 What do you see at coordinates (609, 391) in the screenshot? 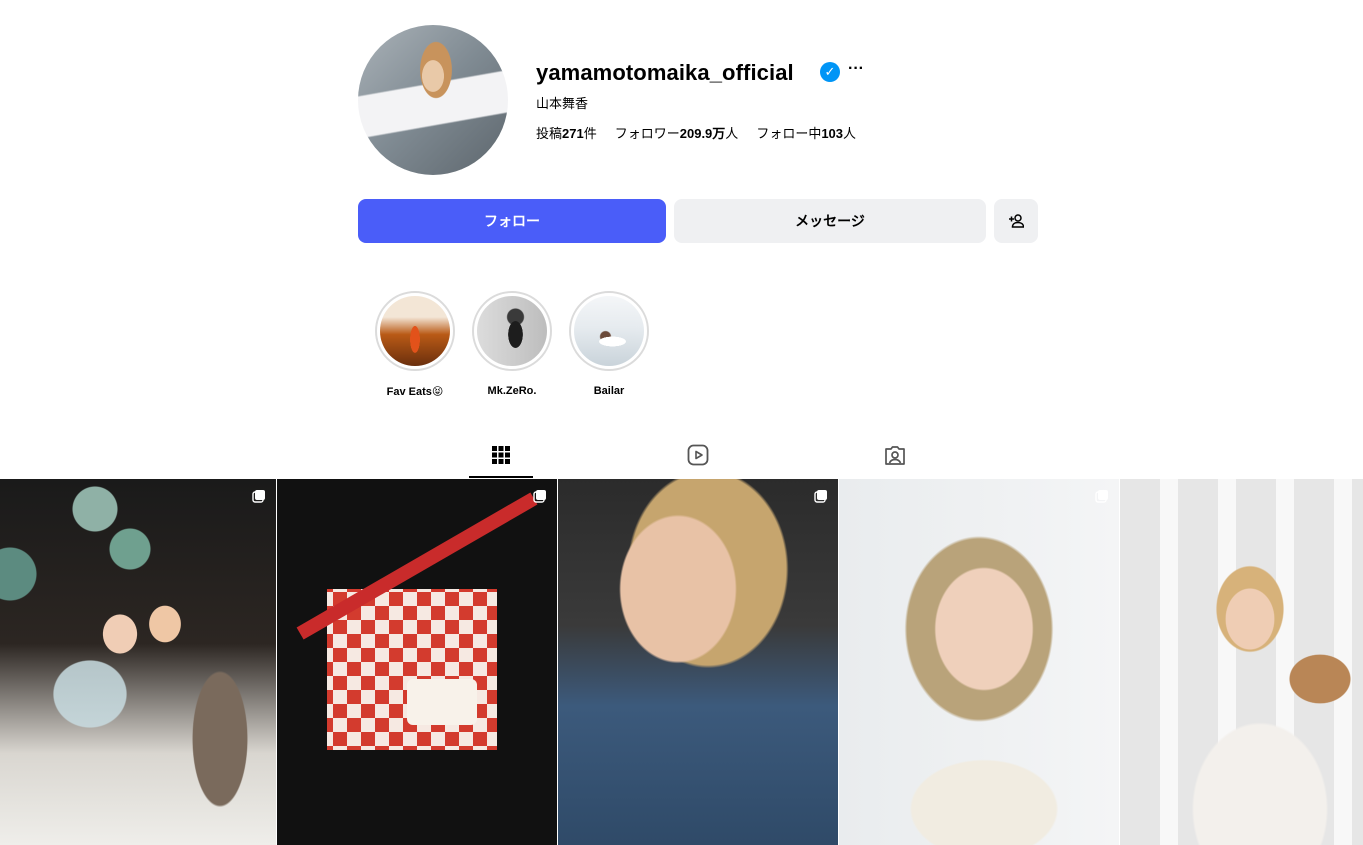
I see `highlight-label: Bailar` at bounding box center [609, 391].